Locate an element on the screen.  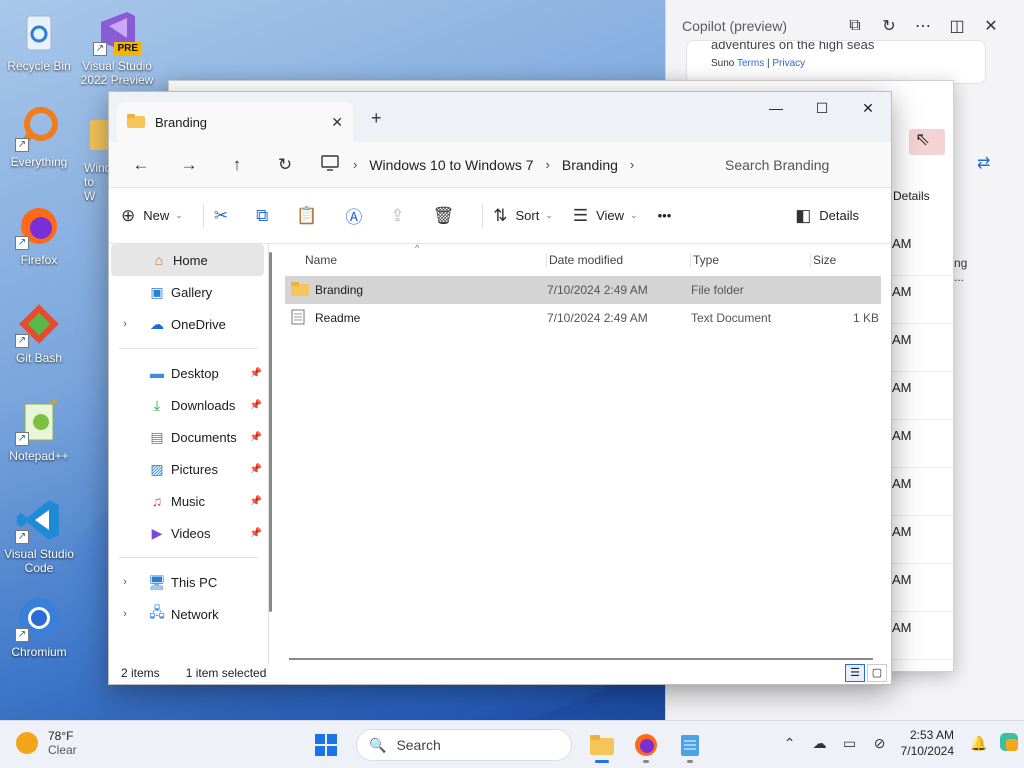
up-arrow-icon: ↑ is located at coordinates (237, 165).